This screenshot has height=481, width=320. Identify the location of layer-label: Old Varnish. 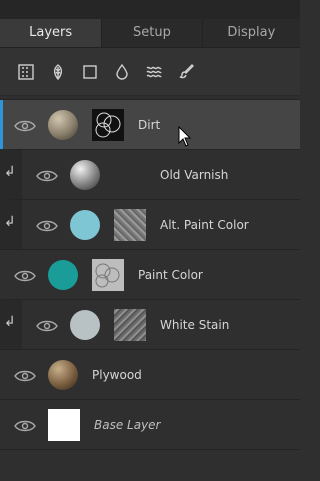
(194, 174).